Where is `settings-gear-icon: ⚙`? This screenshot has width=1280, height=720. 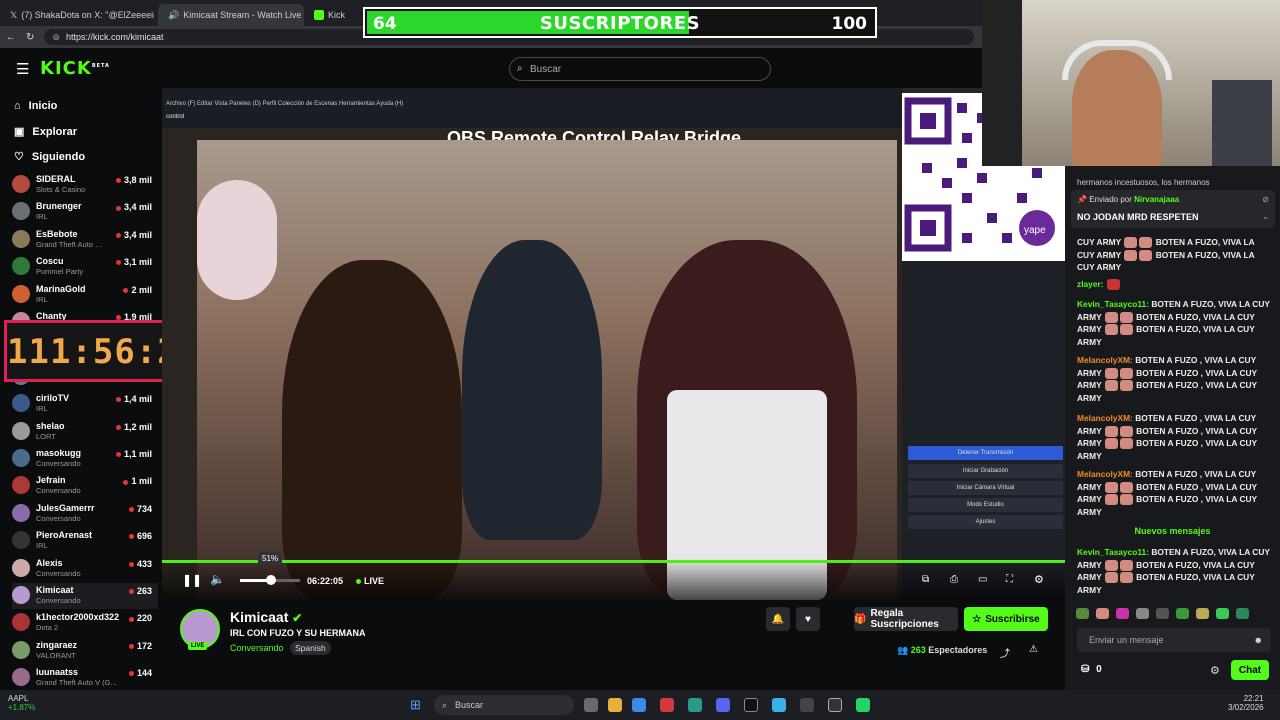 settings-gear-icon: ⚙ is located at coordinates (1039, 579).